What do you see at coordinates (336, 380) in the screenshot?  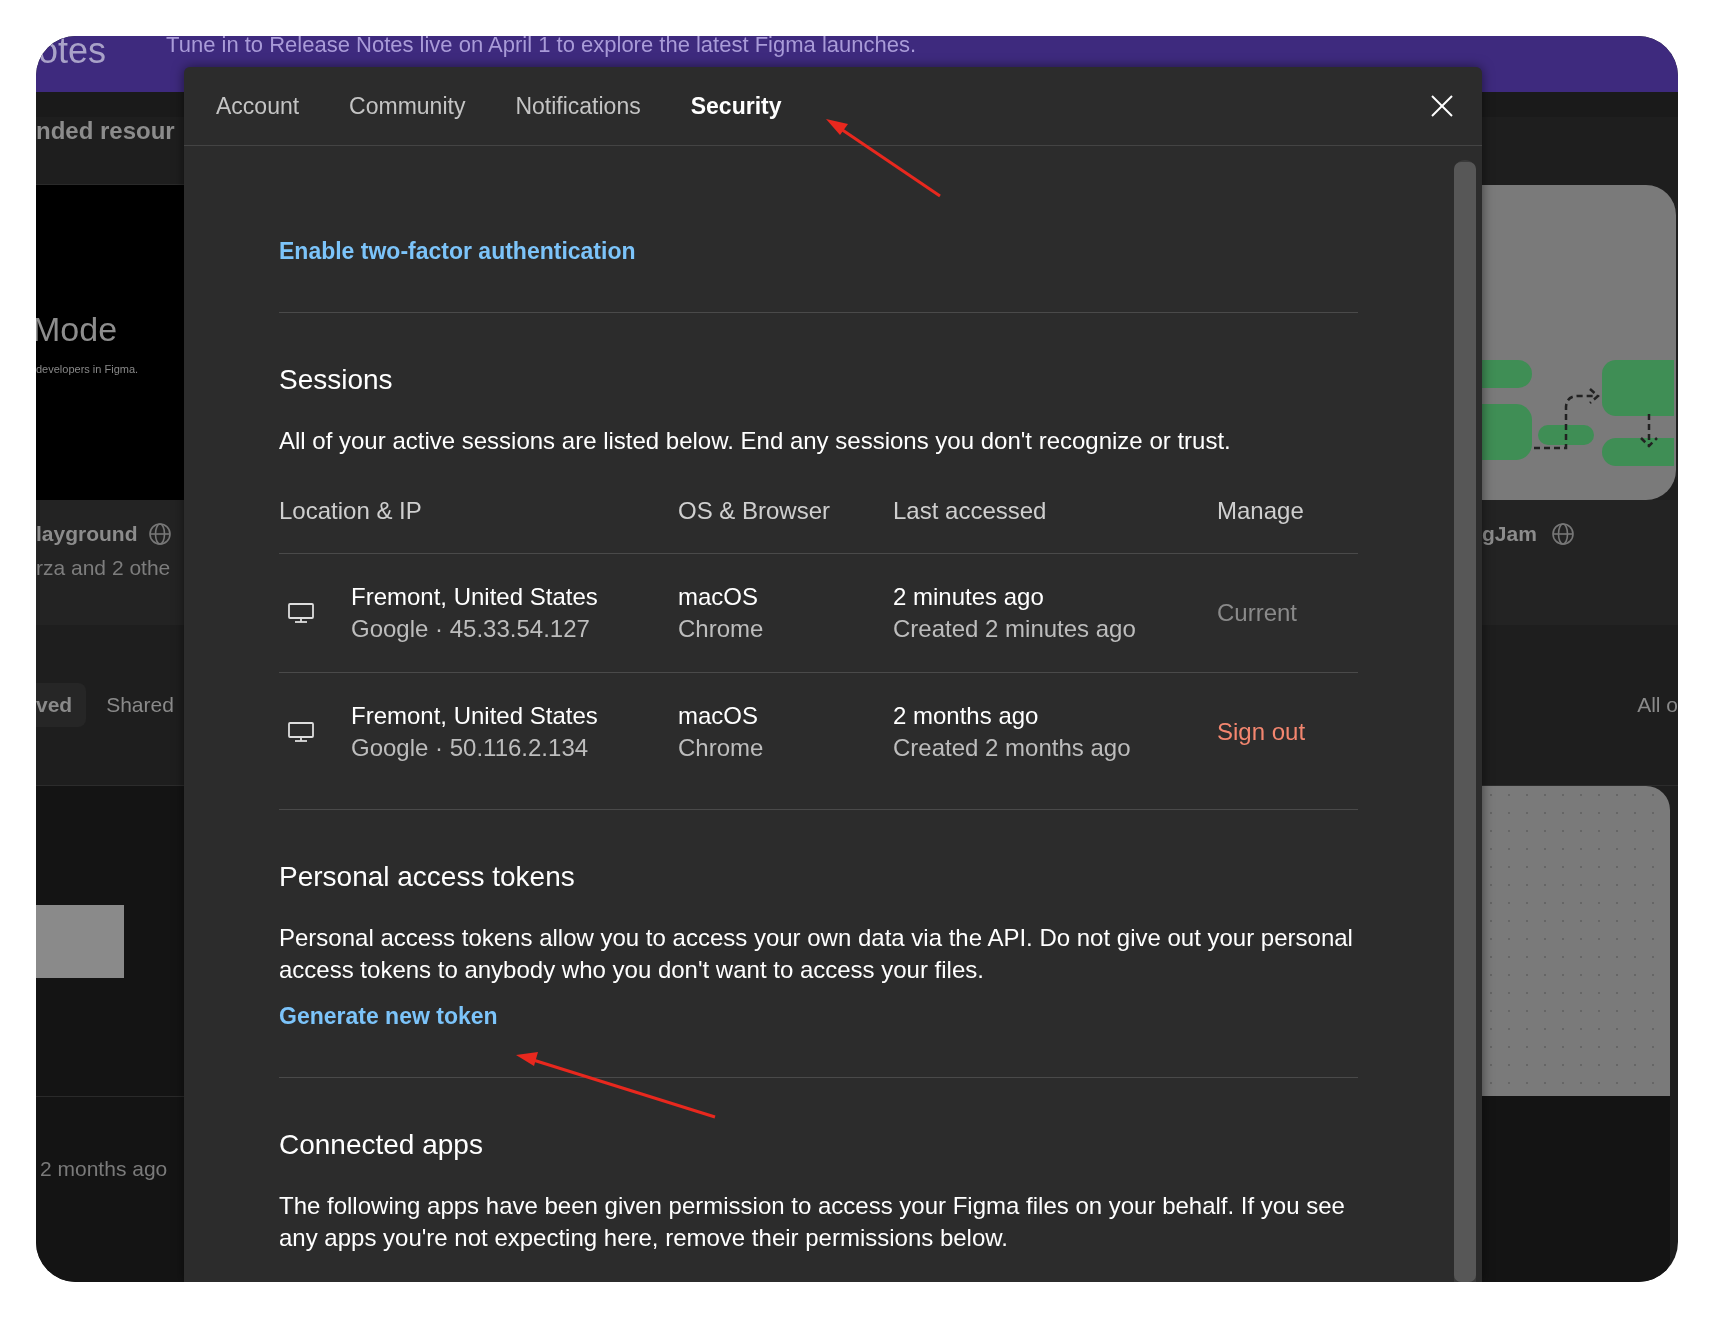 I see `section-heading: Sessions` at bounding box center [336, 380].